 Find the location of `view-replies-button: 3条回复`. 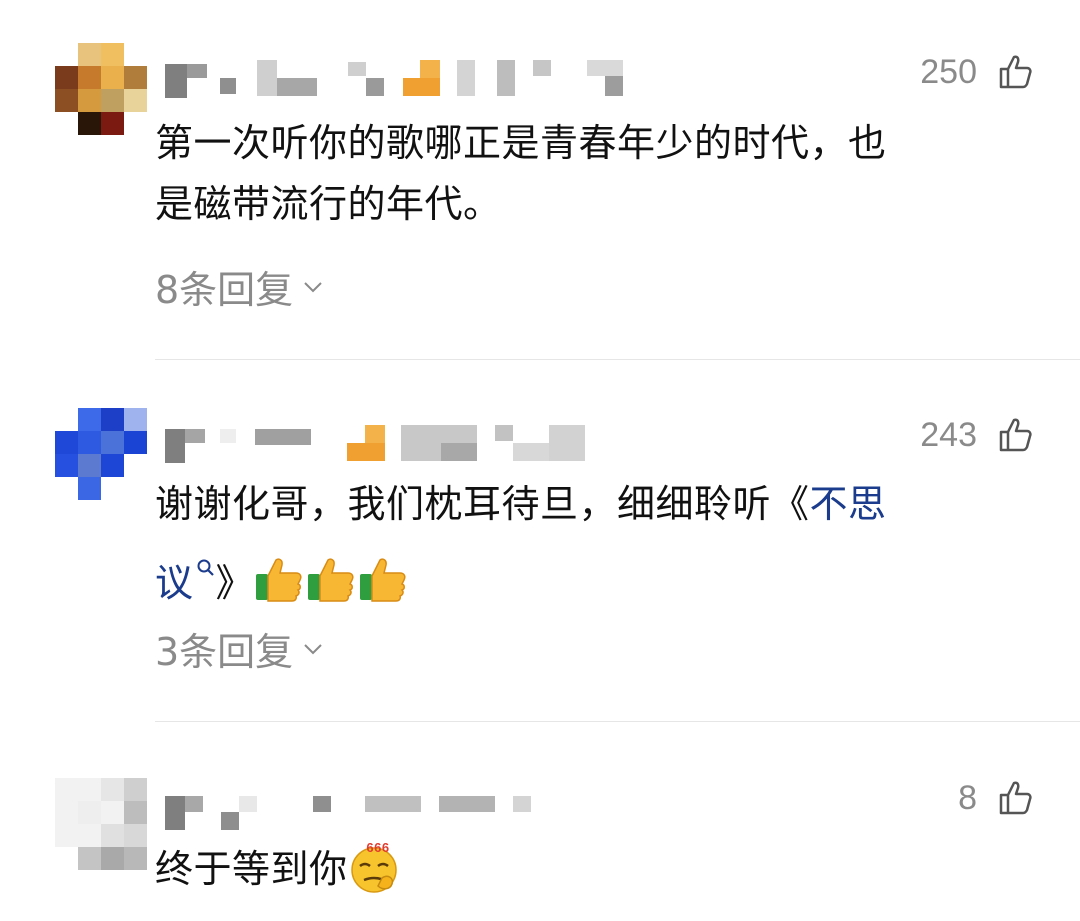

view-replies-button: 3条回复 is located at coordinates (240, 648).